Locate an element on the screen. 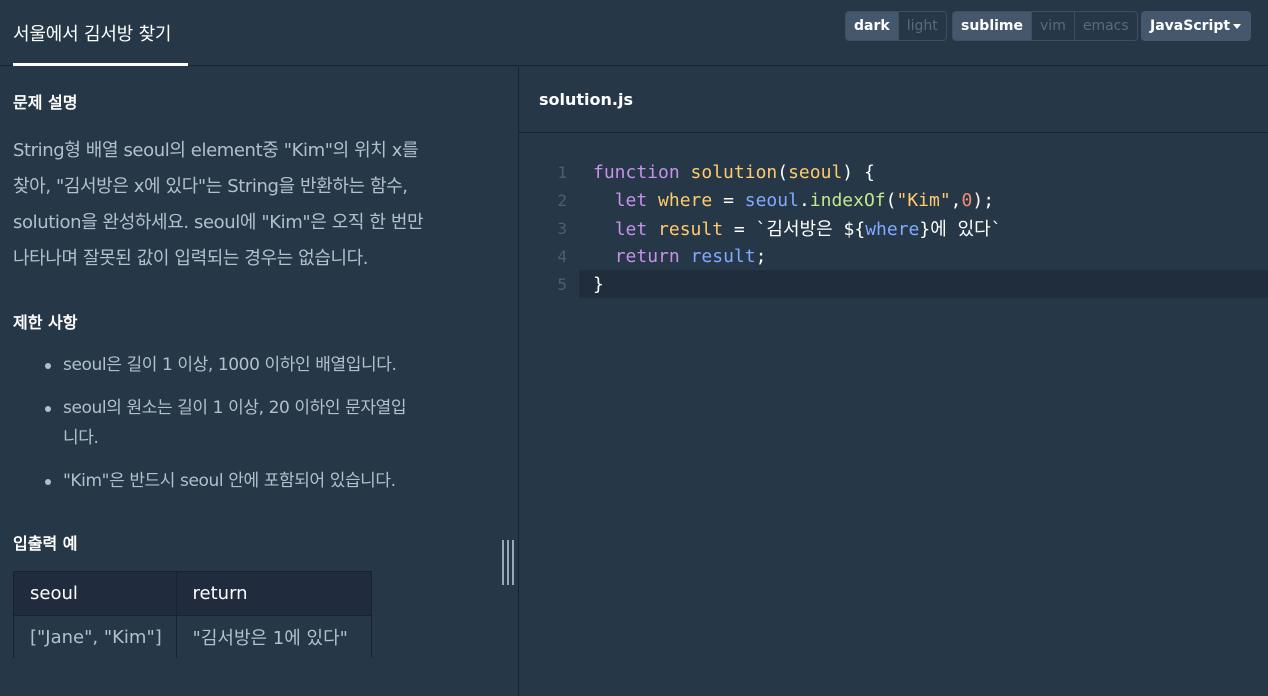 The width and height of the screenshot is (1268, 696). problem-title-tab: 서울에서 김서방 찾기 is located at coordinates (100, 33).